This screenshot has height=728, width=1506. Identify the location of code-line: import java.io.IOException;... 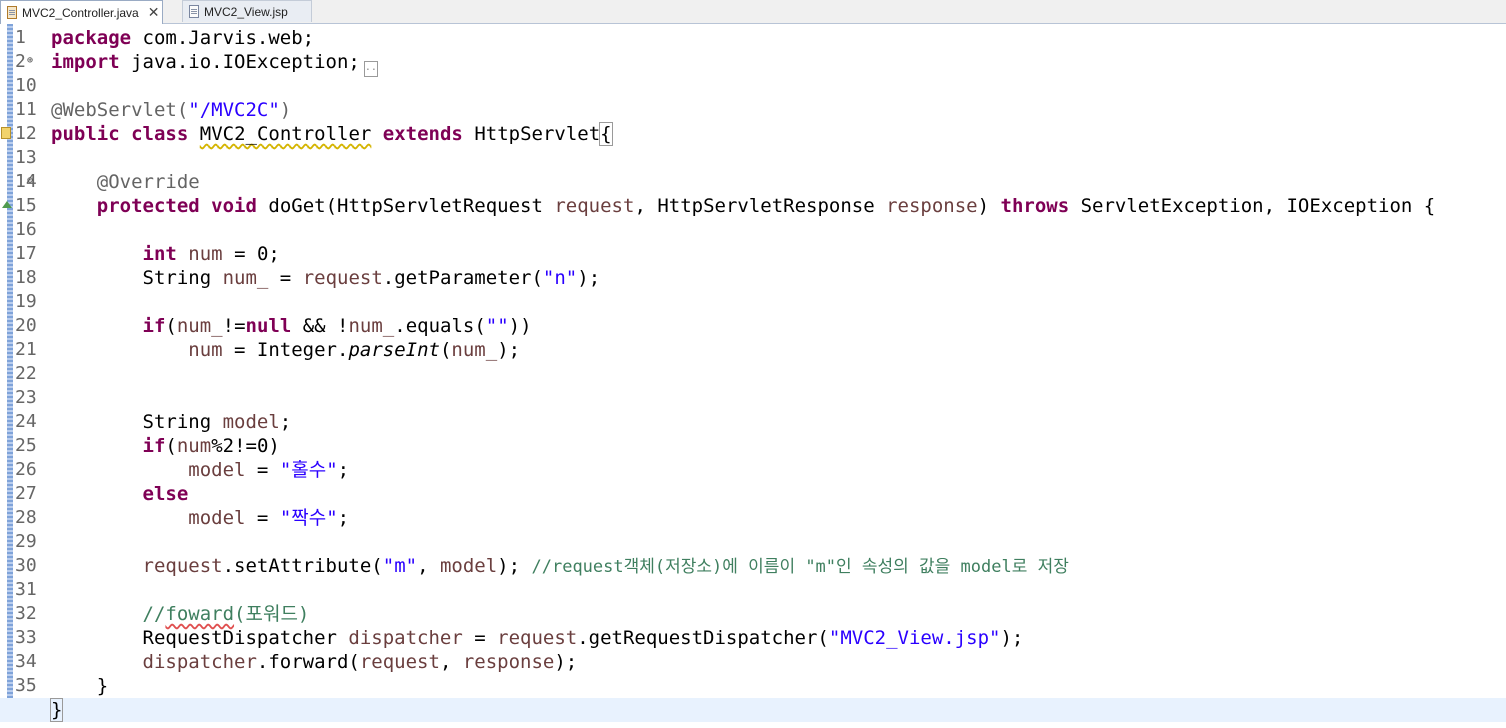
(778, 63).